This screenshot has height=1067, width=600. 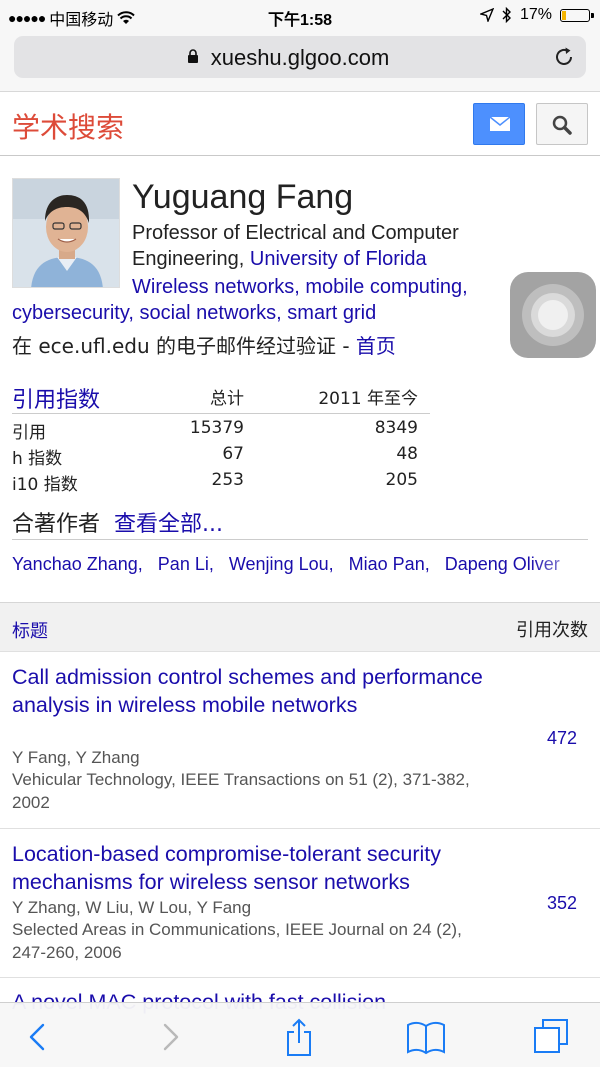 I want to click on location-arrow-icon, so click(x=486, y=15).